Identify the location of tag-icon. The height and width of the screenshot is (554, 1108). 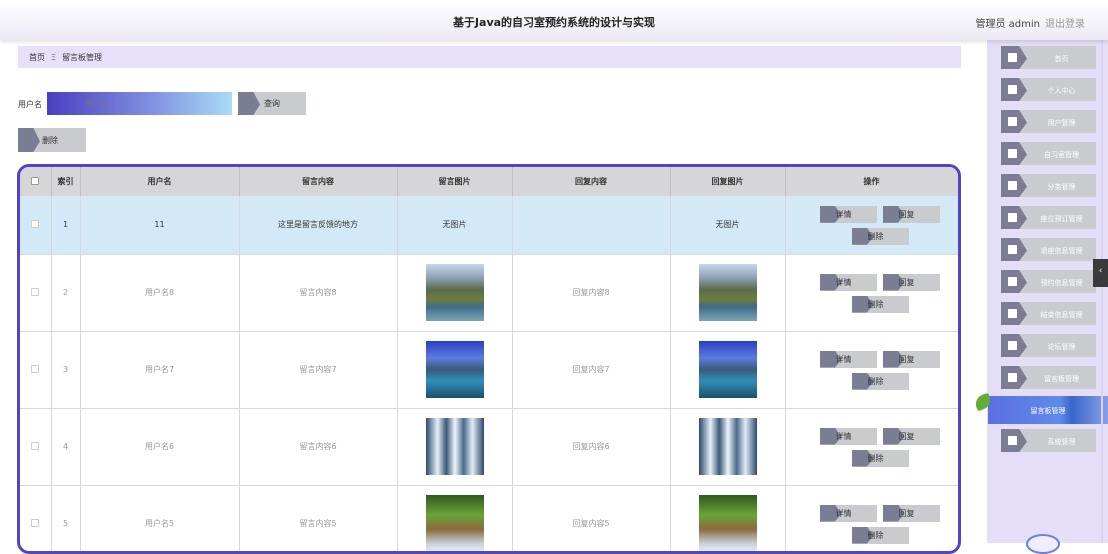
(29, 140).